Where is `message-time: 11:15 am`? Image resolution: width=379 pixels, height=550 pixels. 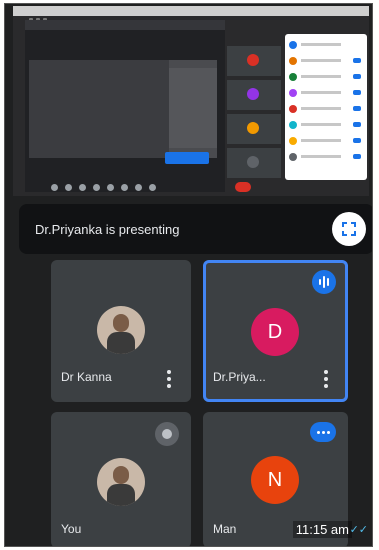 message-time: 11:15 am is located at coordinates (322, 529).